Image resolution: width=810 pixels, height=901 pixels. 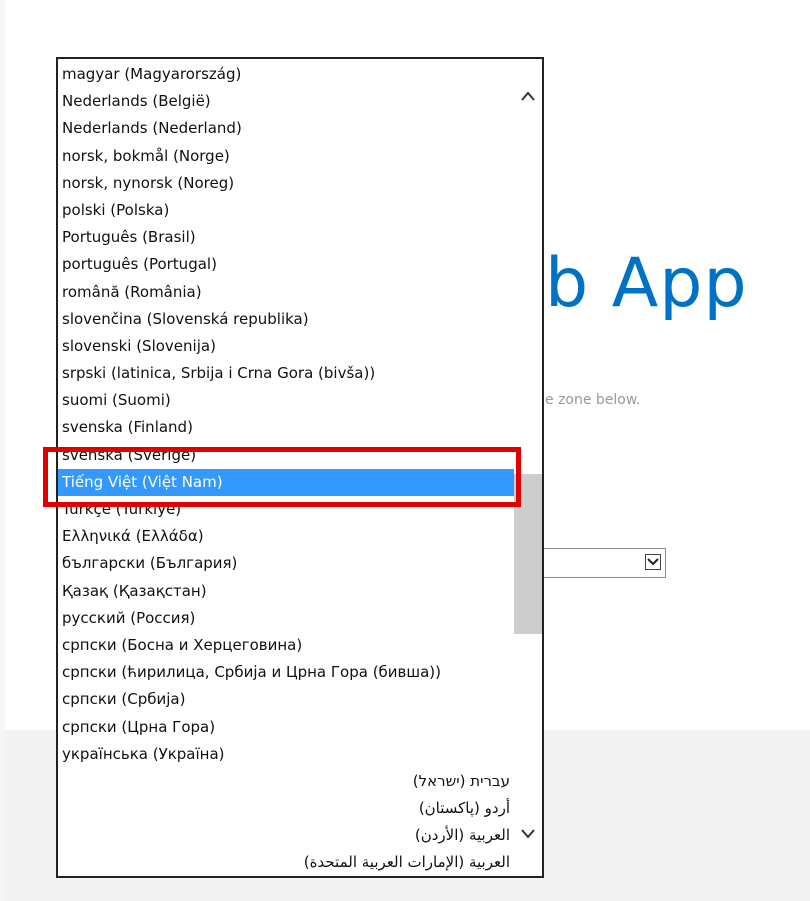 What do you see at coordinates (286, 128) in the screenshot?
I see `language-option: Nederlands (Nederland)` at bounding box center [286, 128].